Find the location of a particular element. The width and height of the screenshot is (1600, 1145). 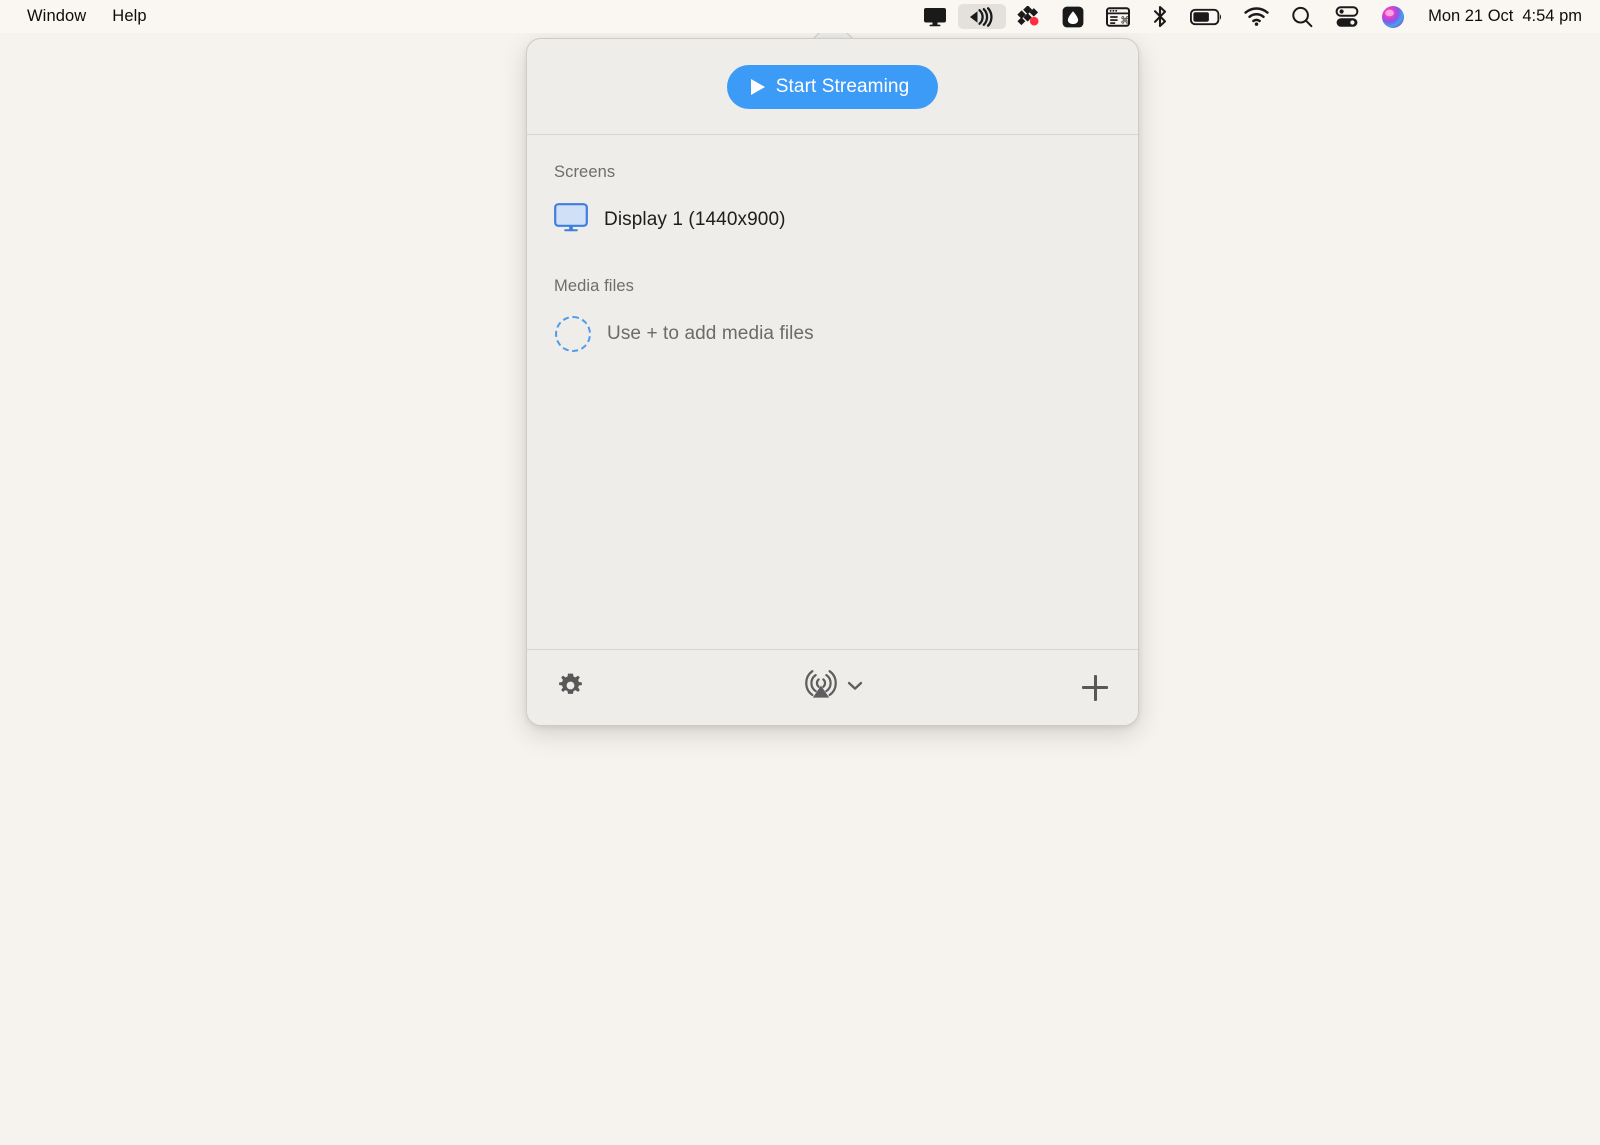

airplay-broadcast-icon is located at coordinates (821, 687).